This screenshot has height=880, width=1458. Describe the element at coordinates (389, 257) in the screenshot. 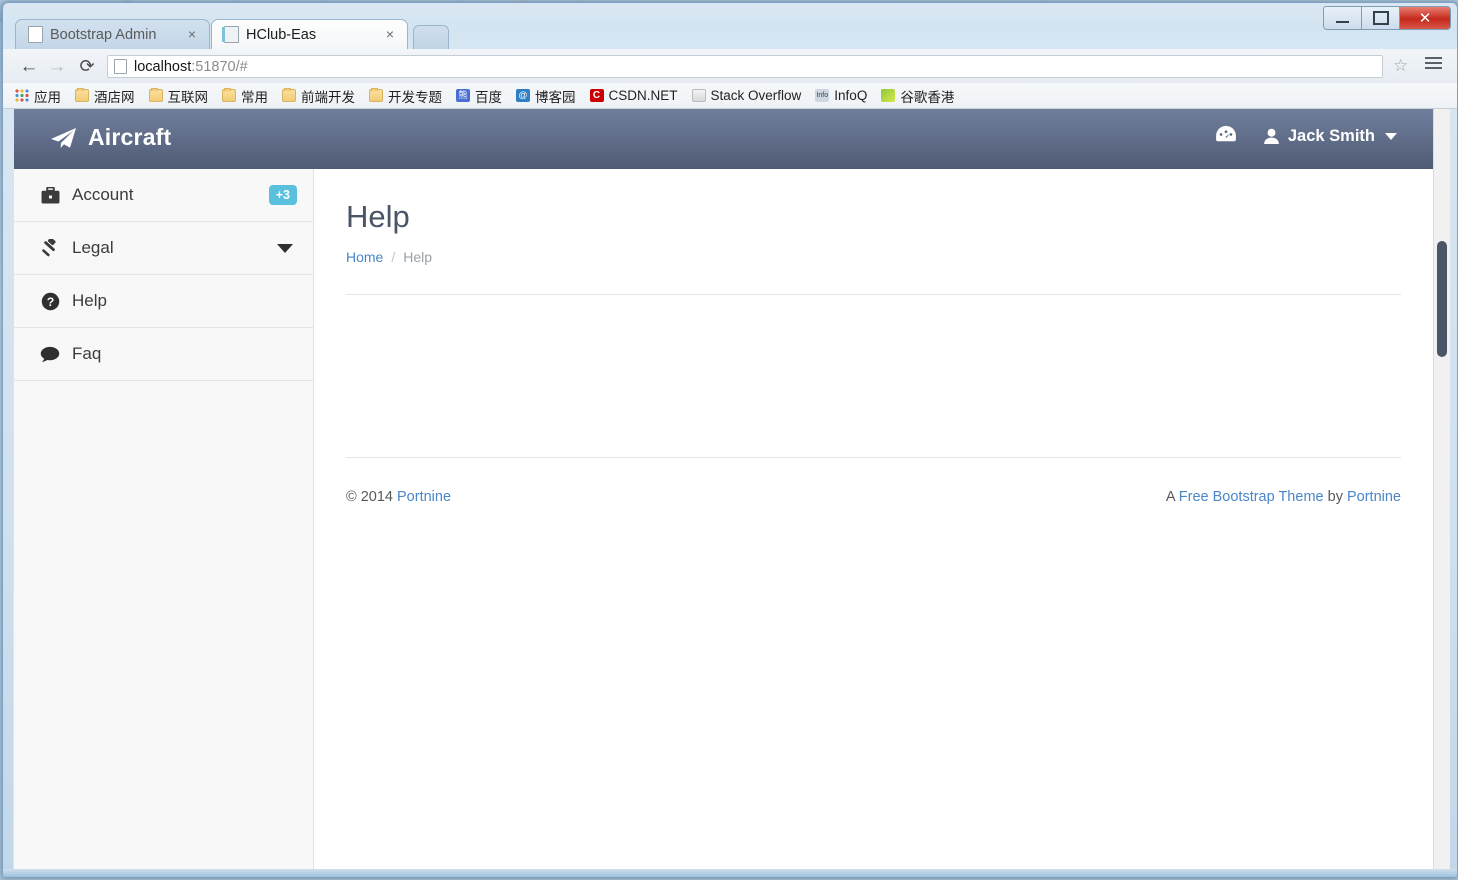

I see `breadcrumb: Home / Help` at that location.